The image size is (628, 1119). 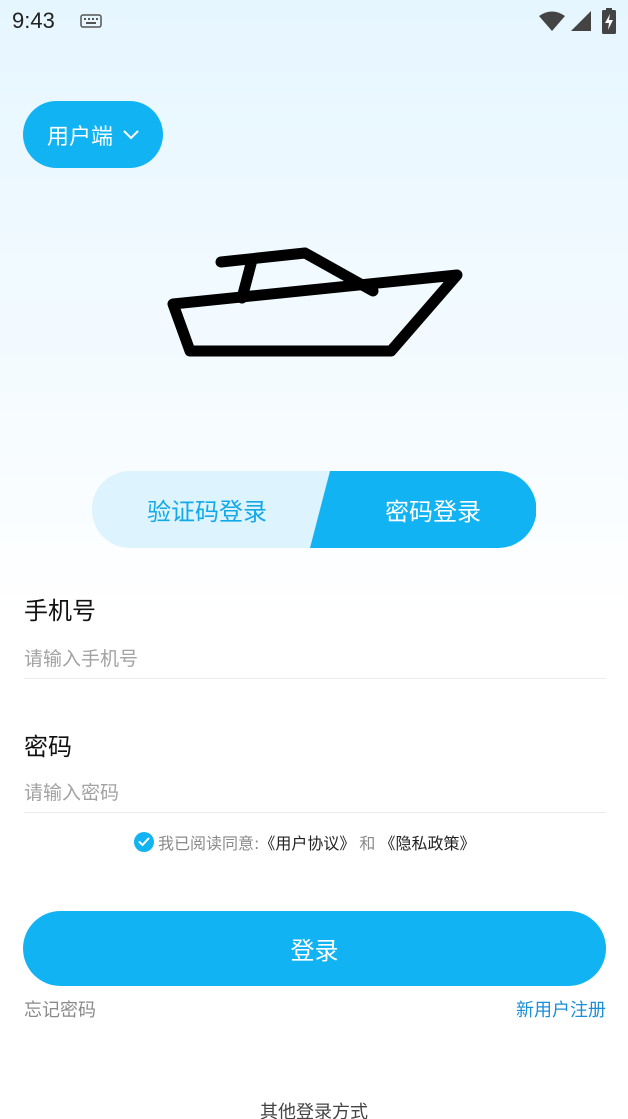 I want to click on check-icon, so click(x=144, y=841).